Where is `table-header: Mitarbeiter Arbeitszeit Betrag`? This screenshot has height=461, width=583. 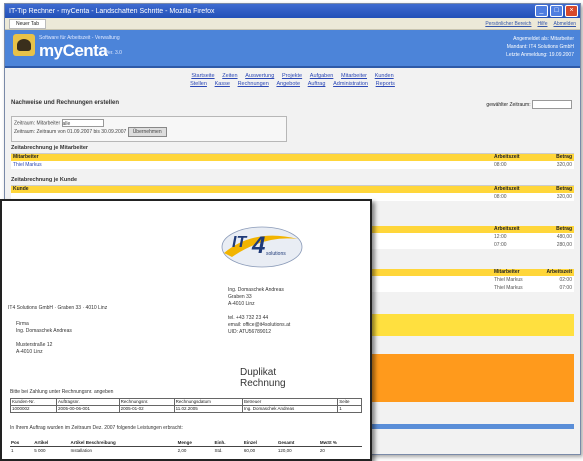
table-header: Mitarbeiter Arbeitszeit Betrag is located at coordinates (292, 157).